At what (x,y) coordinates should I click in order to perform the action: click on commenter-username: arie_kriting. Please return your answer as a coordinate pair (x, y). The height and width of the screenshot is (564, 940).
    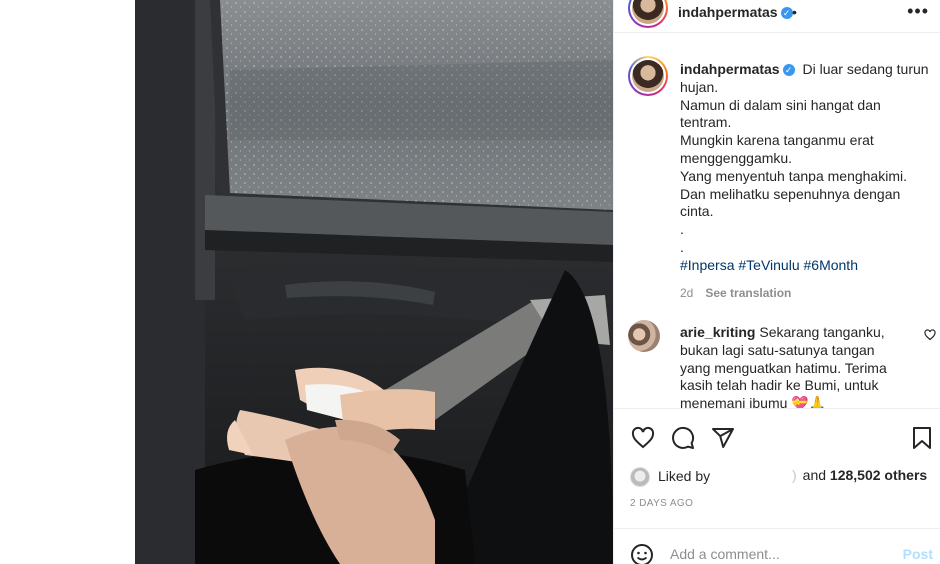
    Looking at the image, I should click on (717, 332).